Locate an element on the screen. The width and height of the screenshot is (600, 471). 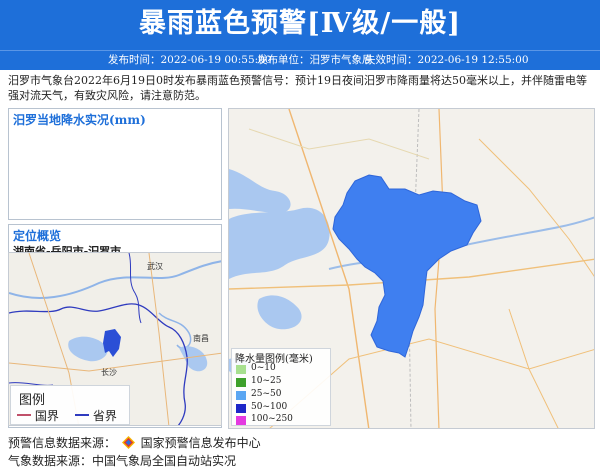
expire-time: 失效时间：2022-06-19 12:55:00 is located at coordinates (447, 60).